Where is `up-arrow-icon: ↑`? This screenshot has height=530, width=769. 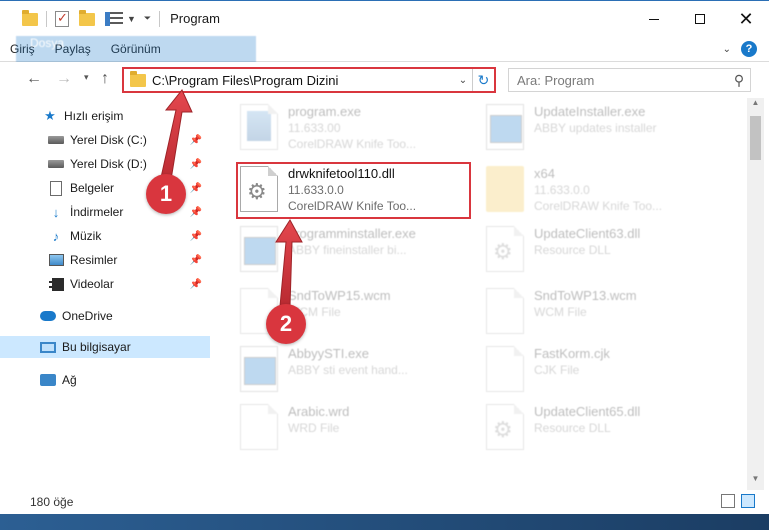
up-arrow-icon: ↑ is located at coordinates (105, 79).